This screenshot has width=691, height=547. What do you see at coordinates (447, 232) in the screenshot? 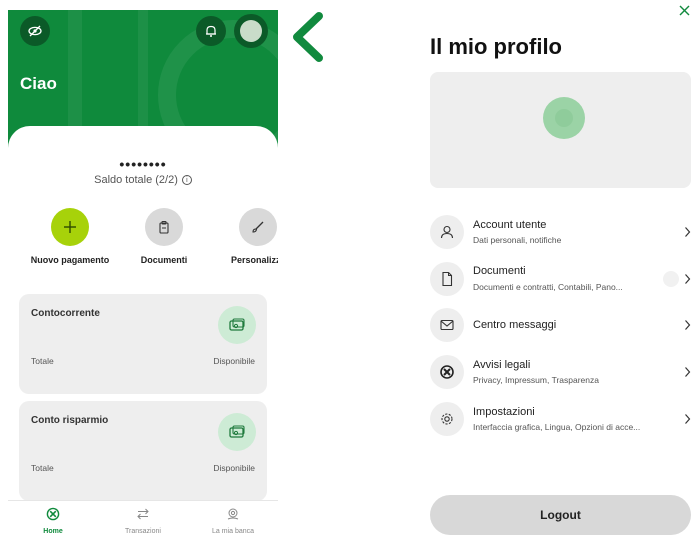
I see `user-icon` at bounding box center [447, 232].